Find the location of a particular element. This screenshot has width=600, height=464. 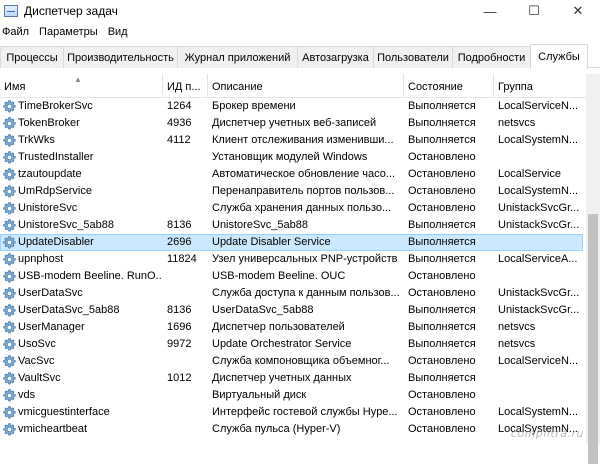

window-title: Диспетчер задач is located at coordinates (71, 11).